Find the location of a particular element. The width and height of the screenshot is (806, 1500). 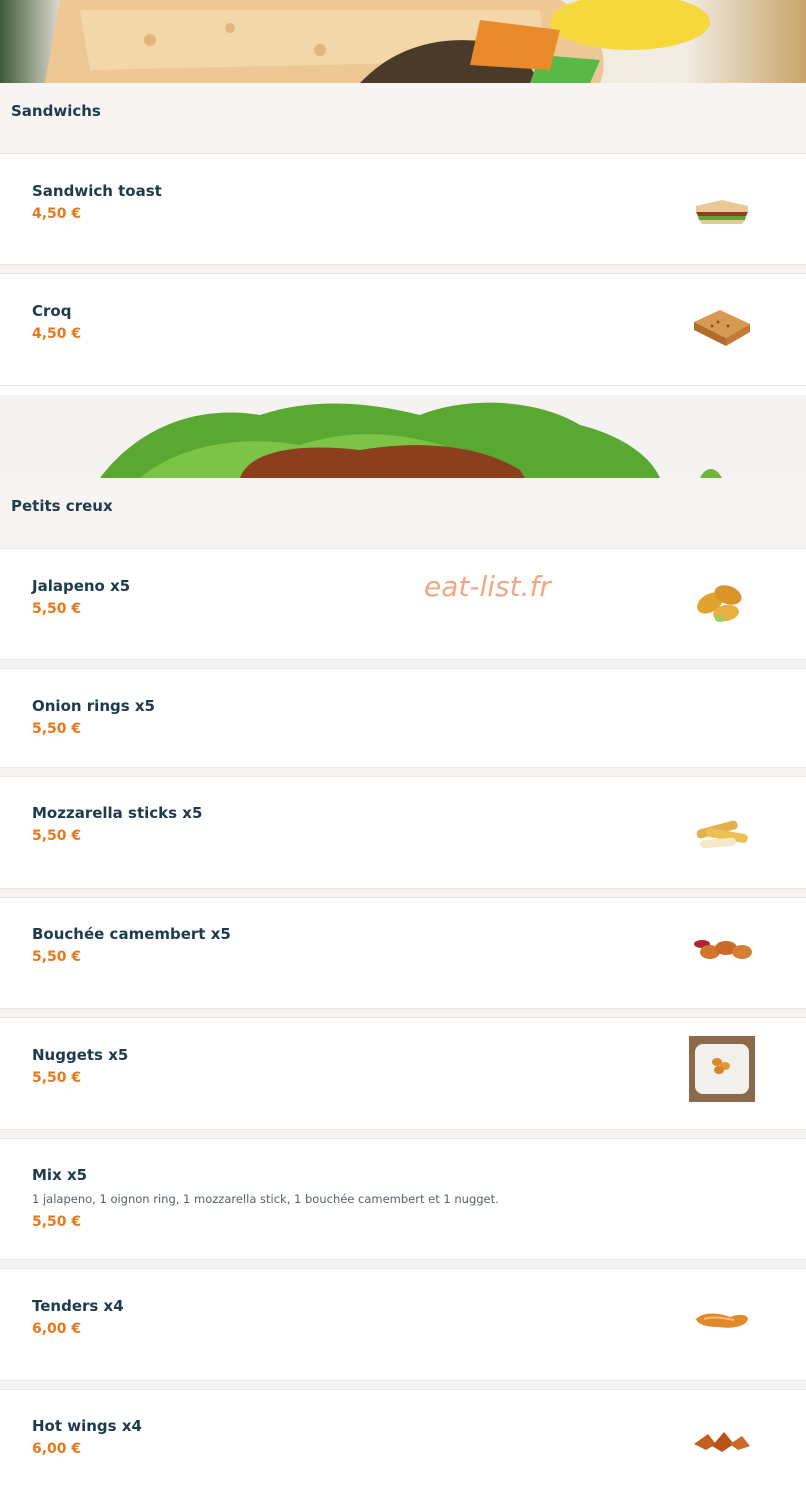

item-name: Nuggets x5 is located at coordinates (80, 1055).